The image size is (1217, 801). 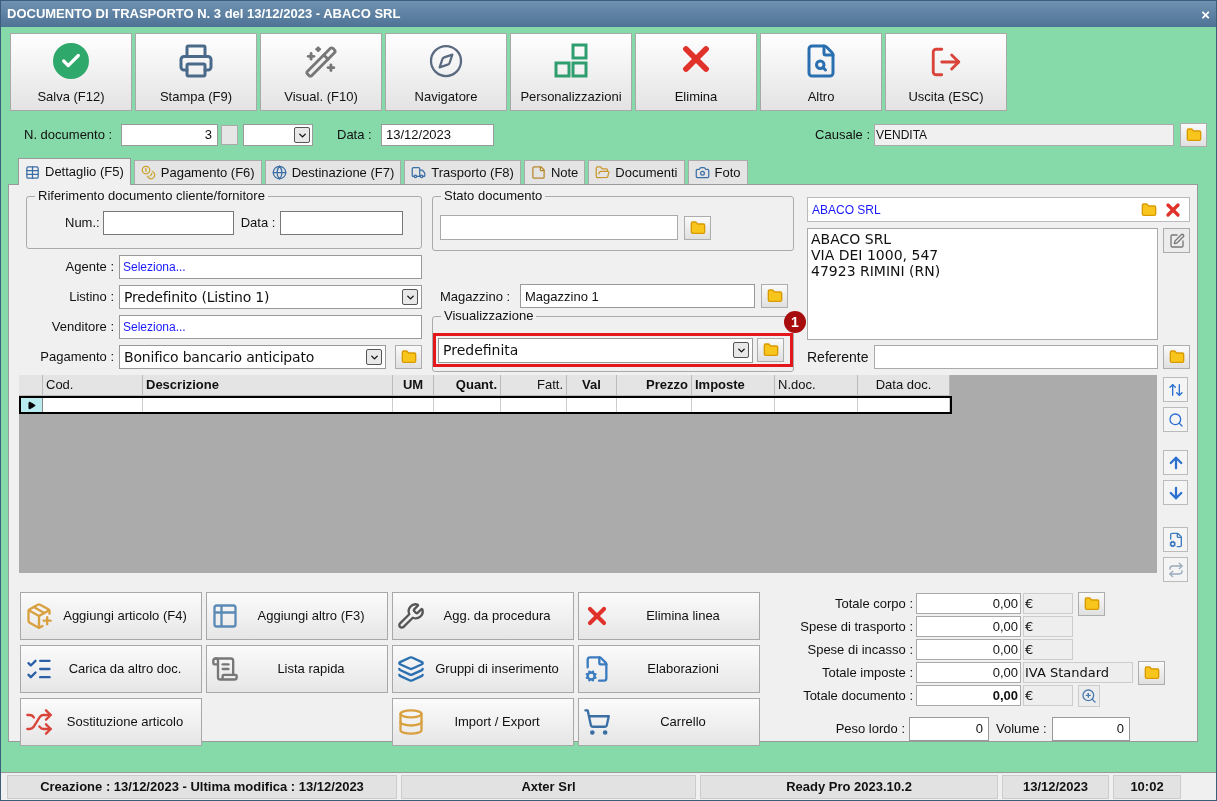 I want to click on dropdown-field: Predefinito (Listino 1), so click(x=270, y=297).